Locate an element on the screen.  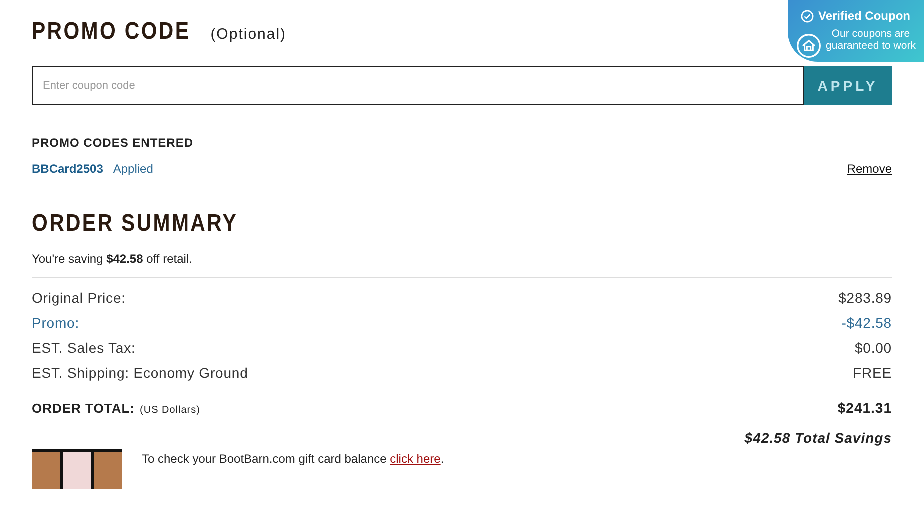
summary-value: $283.89 is located at coordinates (865, 299).